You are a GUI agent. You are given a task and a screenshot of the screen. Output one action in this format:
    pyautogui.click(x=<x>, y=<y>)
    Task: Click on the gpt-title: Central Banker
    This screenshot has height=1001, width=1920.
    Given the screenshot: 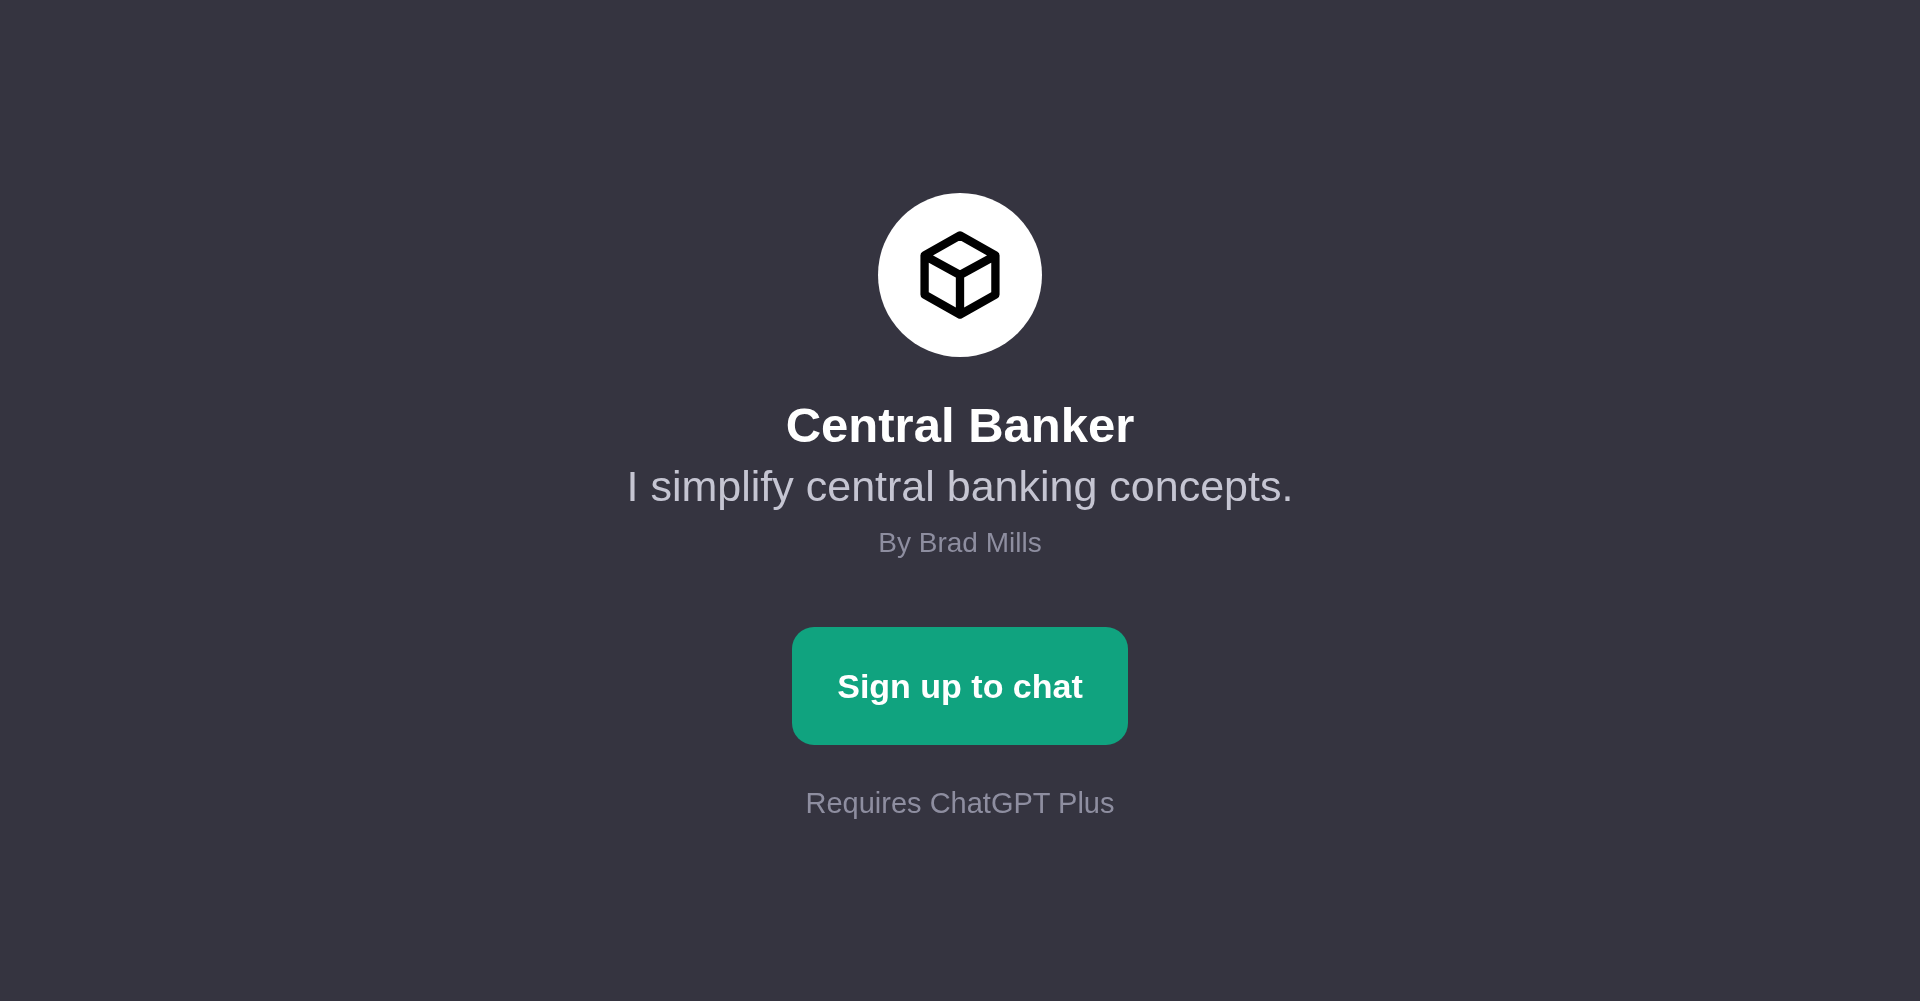 What is the action you would take?
    pyautogui.click(x=960, y=425)
    